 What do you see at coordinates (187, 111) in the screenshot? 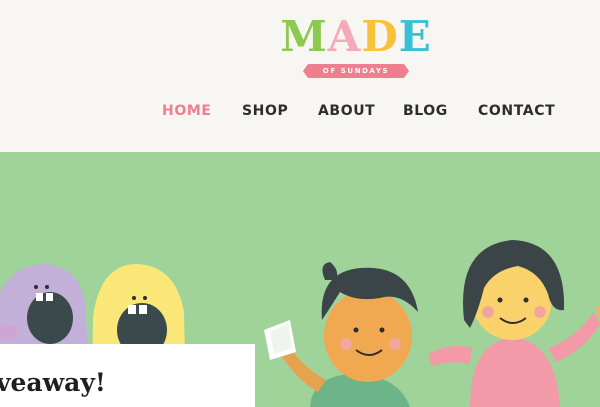
I see `nav-home: HOME` at bounding box center [187, 111].